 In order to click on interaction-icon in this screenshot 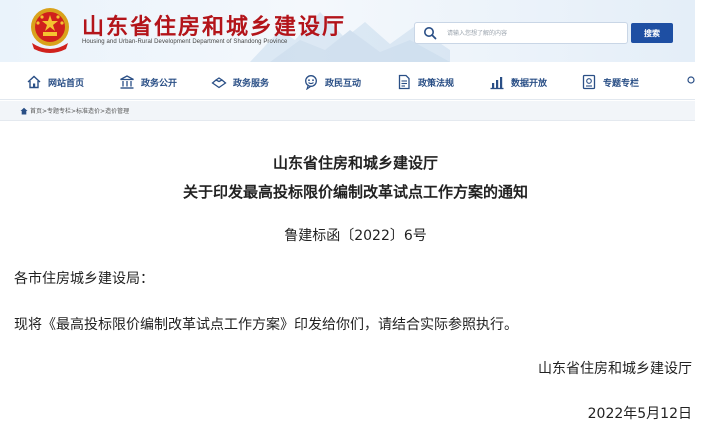, I will do `click(311, 82)`.